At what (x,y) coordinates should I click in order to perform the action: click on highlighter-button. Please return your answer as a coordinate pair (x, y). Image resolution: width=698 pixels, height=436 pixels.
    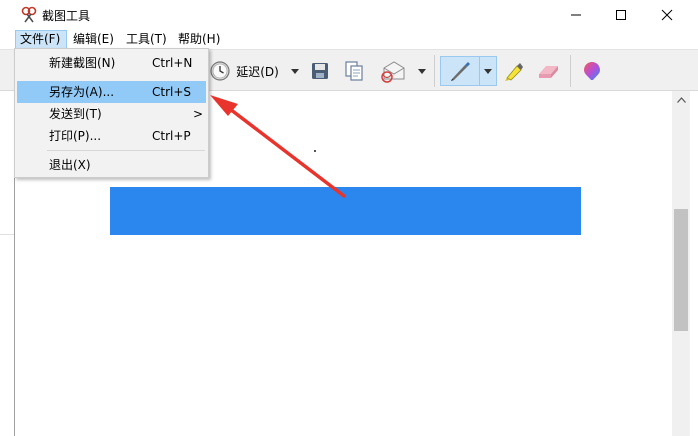
    Looking at the image, I should click on (514, 71).